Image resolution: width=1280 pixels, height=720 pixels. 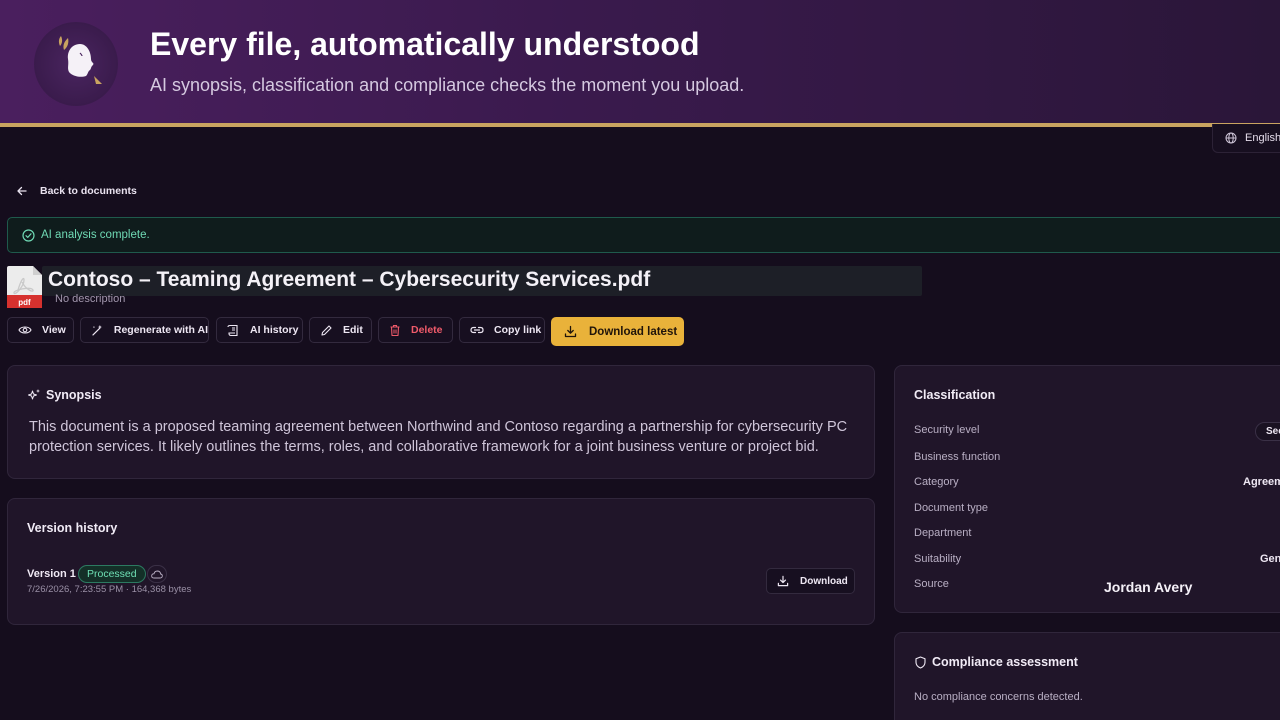 What do you see at coordinates (518, 330) in the screenshot?
I see `copy-link-label: Copy link` at bounding box center [518, 330].